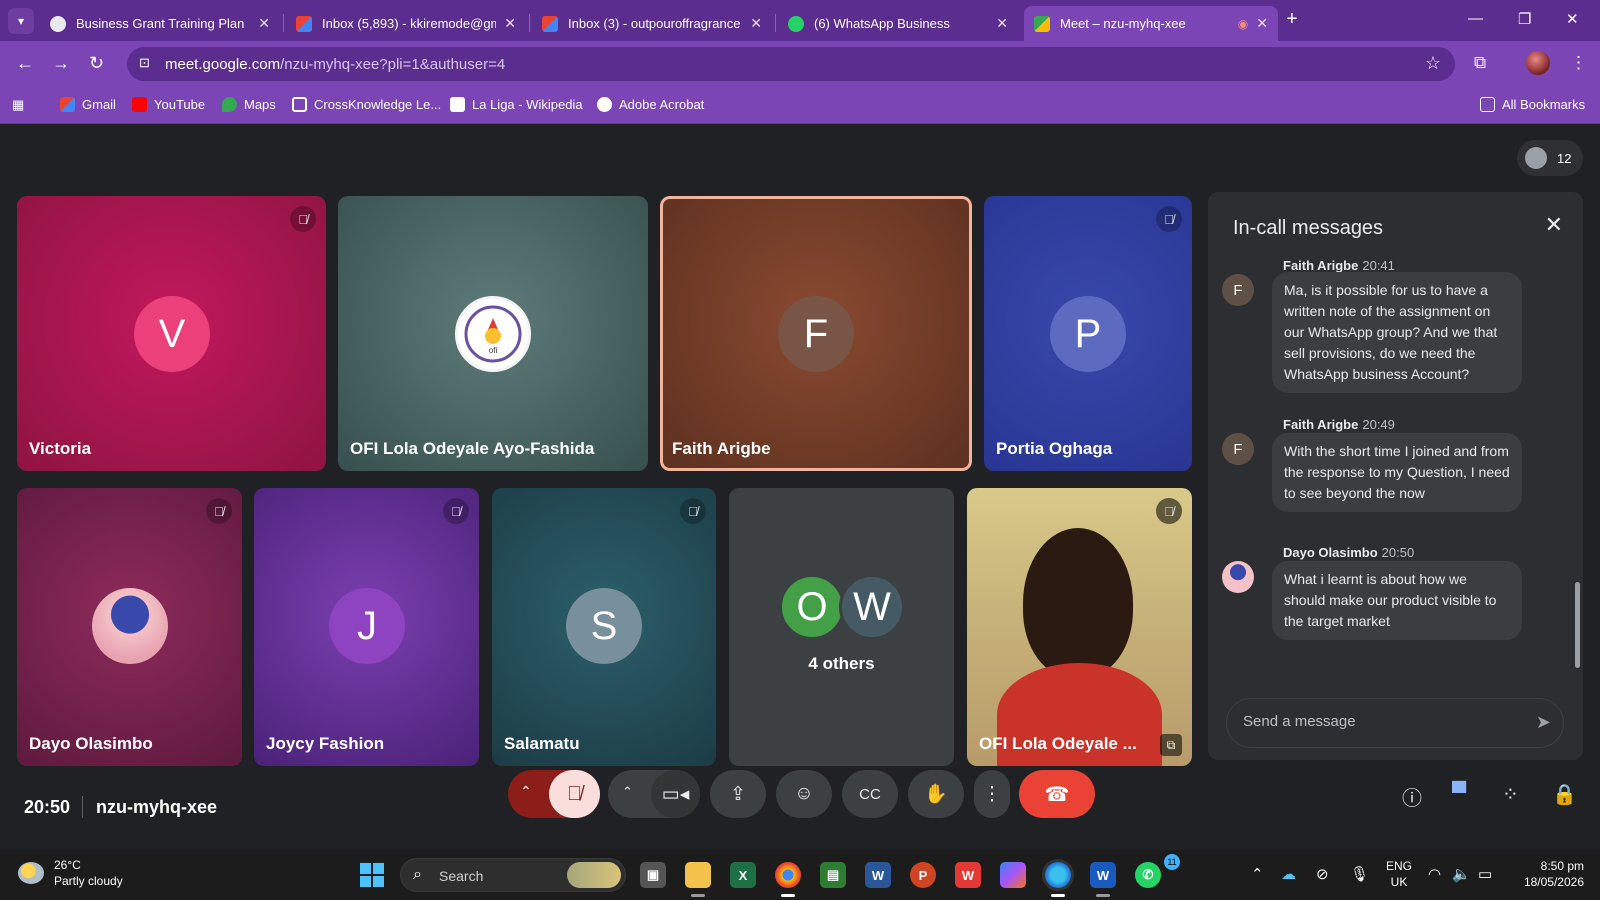 The width and height of the screenshot is (1600, 900). What do you see at coordinates (25, 63) in the screenshot?
I see `back-icon: ←` at bounding box center [25, 63].